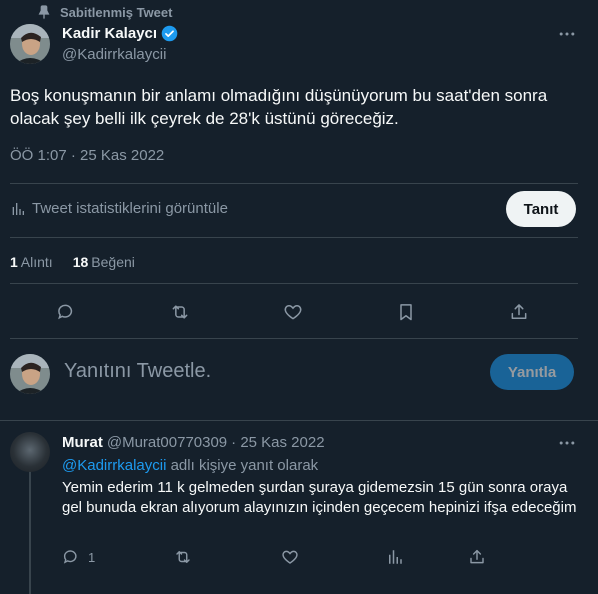 The image size is (598, 594). Describe the element at coordinates (137, 371) in the screenshot. I see `reply-input: Yanıtını Tweetle.` at that location.